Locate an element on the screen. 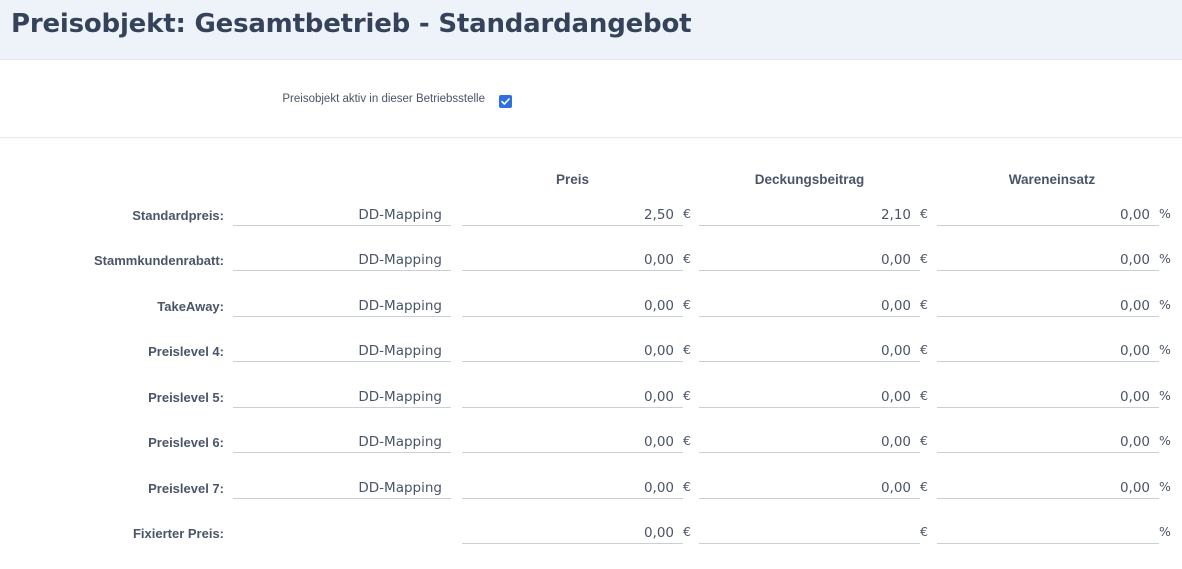  checkmark-icon is located at coordinates (505, 101).